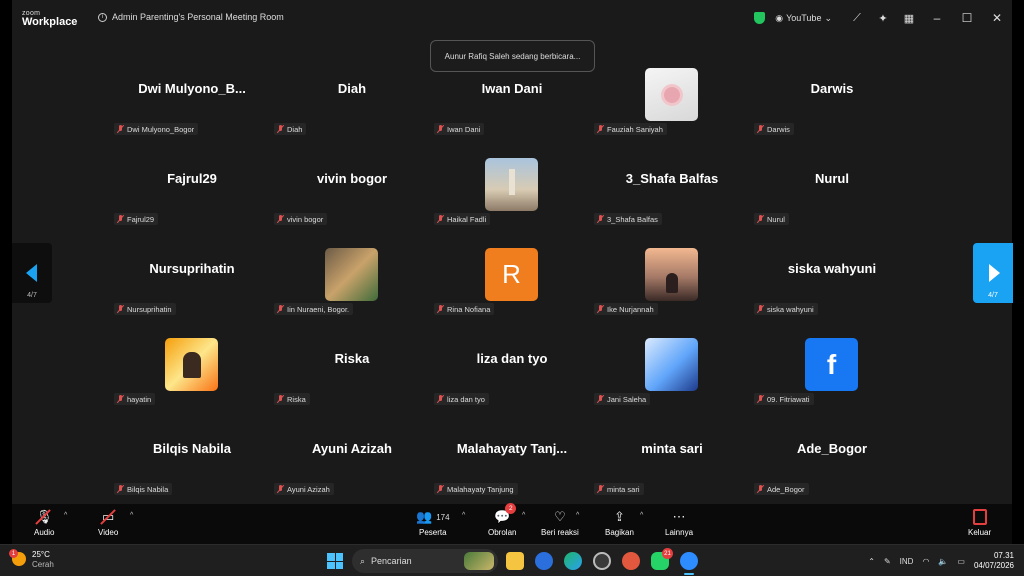 This screenshot has height=576, width=1024. Describe the element at coordinates (44, 525) in the screenshot. I see `audio-button: 🎙 Audio` at that location.